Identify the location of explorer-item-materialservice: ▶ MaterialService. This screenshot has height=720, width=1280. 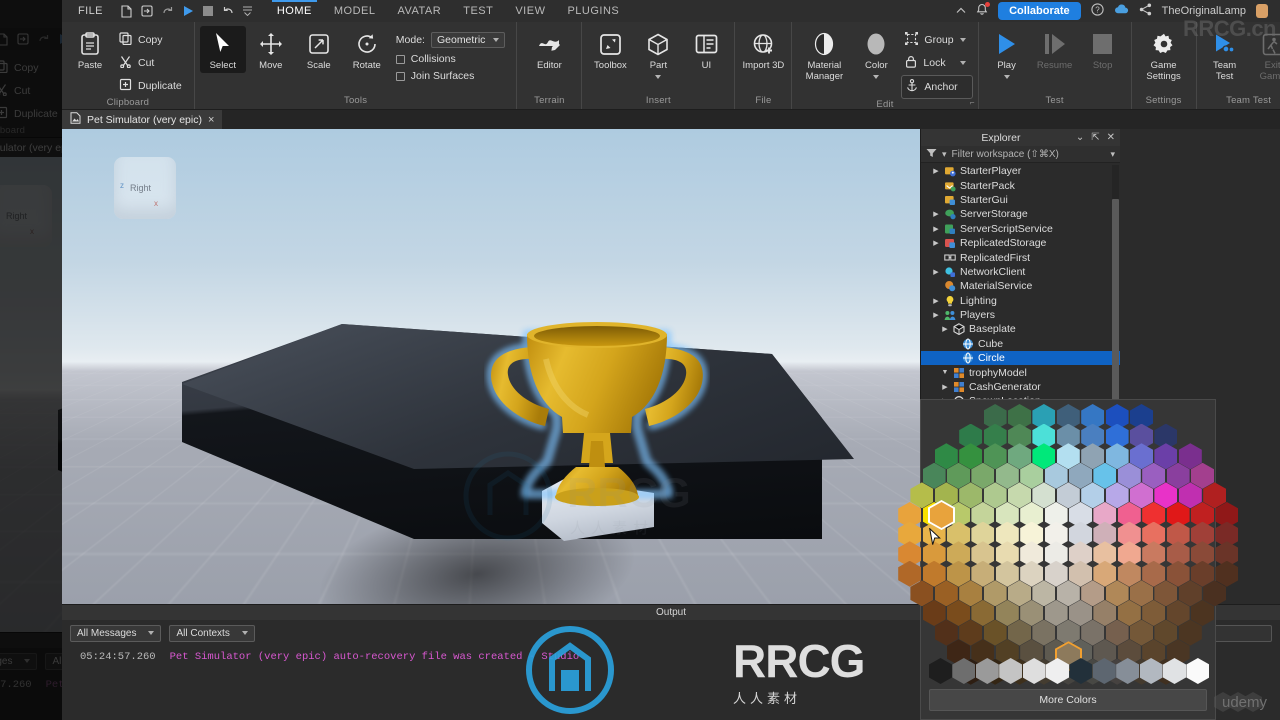
(1020, 286).